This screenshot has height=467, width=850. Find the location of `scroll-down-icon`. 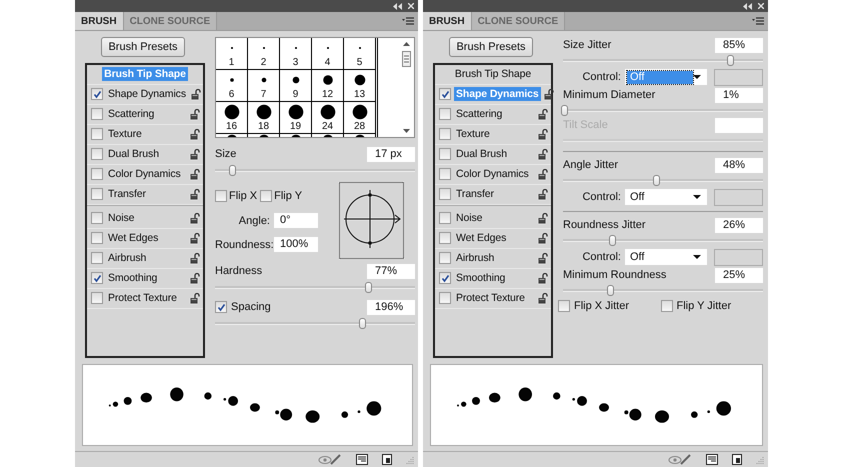

scroll-down-icon is located at coordinates (406, 131).